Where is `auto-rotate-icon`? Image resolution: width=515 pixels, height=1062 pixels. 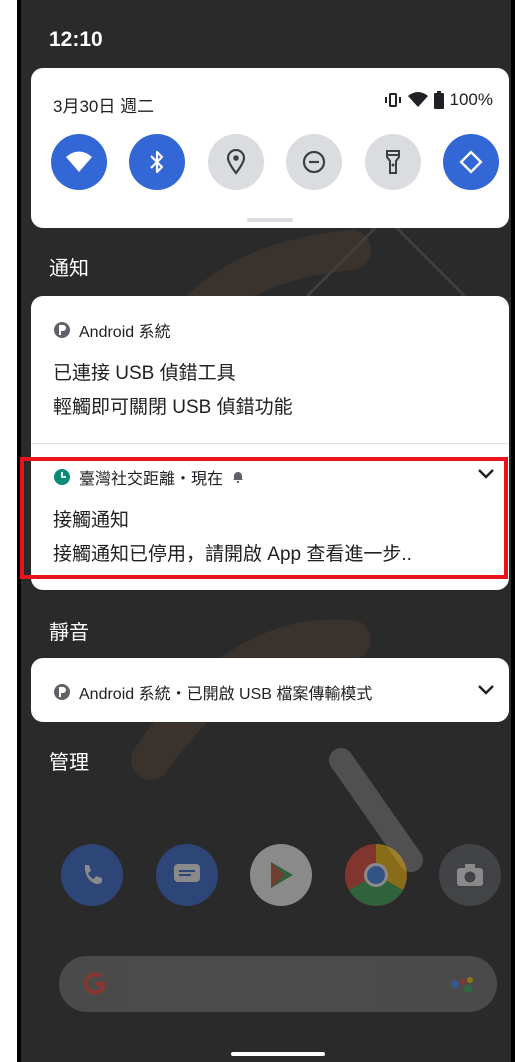
auto-rotate-icon is located at coordinates (471, 162).